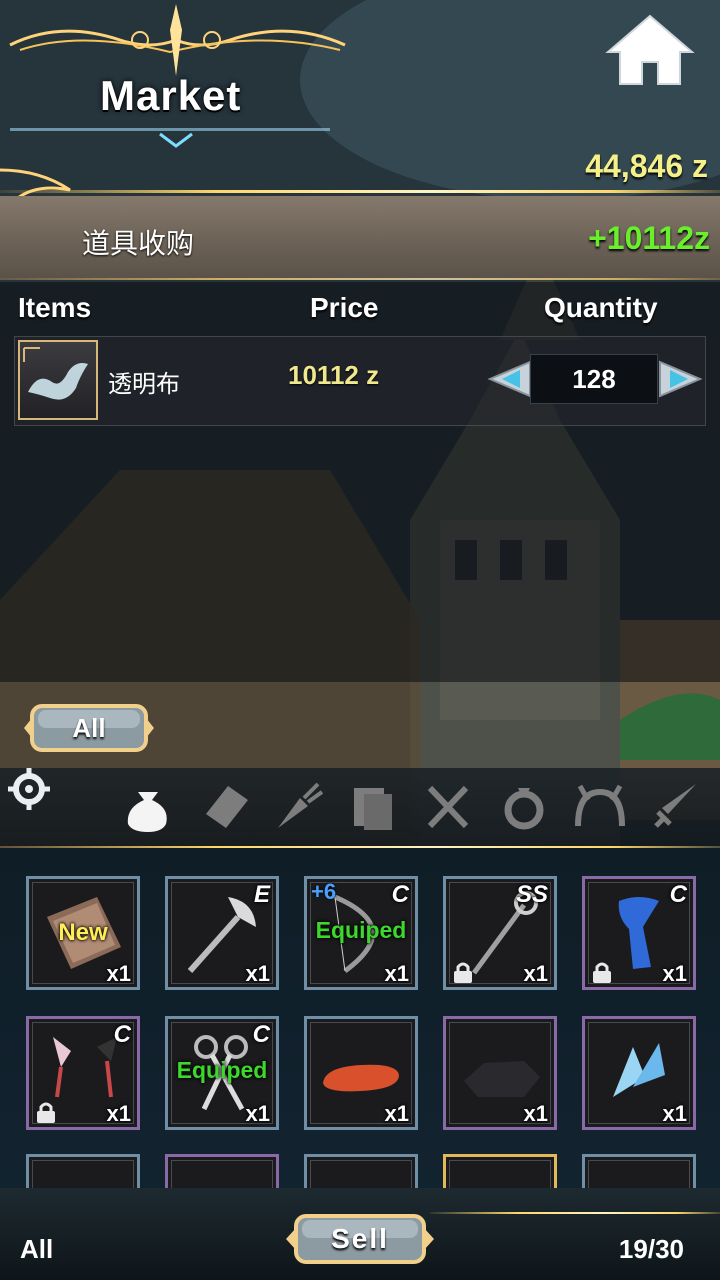 Image resolution: width=720 pixels, height=1280 pixels. I want to click on order-name: 道具收购, so click(138, 243).